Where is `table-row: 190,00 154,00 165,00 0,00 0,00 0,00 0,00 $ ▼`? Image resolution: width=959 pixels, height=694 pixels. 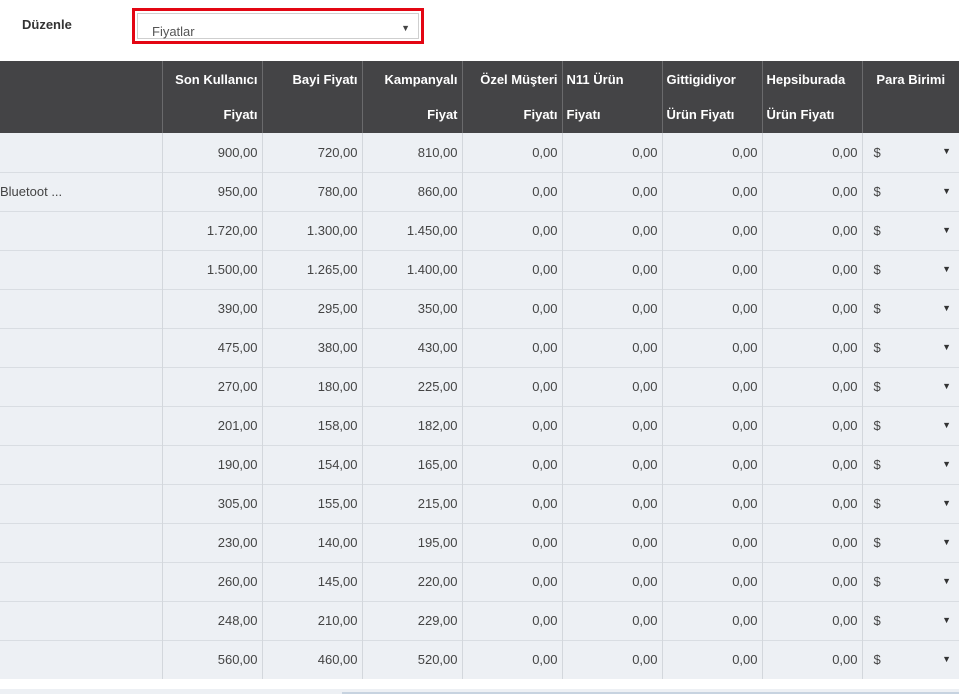 table-row: 190,00 154,00 165,00 0,00 0,00 0,00 0,00 $ ▼ is located at coordinates (479, 464).